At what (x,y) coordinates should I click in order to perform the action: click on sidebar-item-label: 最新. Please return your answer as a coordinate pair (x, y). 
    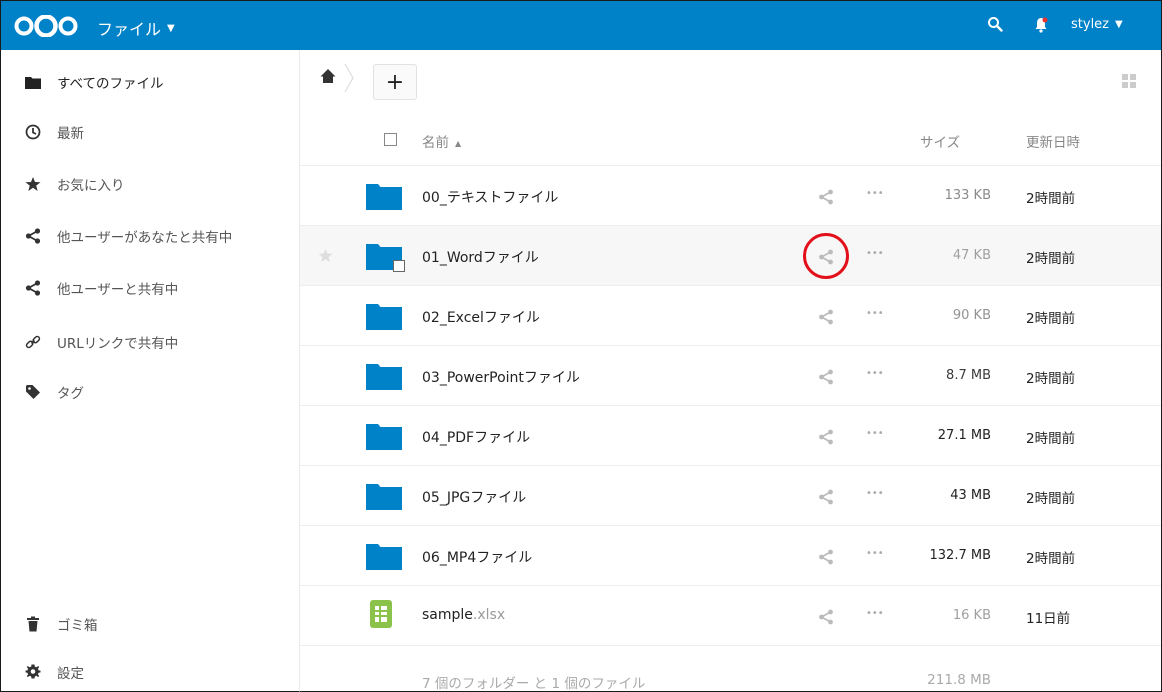
    Looking at the image, I should click on (70, 134).